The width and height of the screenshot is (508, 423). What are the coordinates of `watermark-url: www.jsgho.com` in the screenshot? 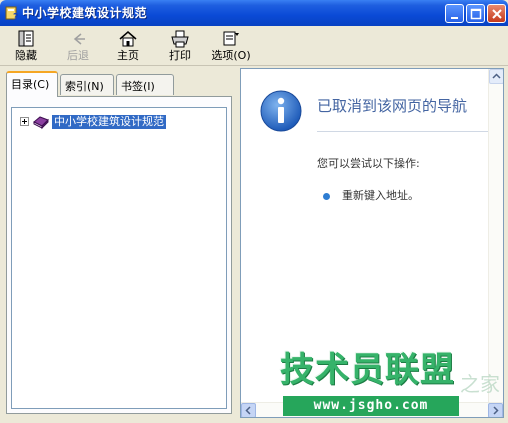 It's located at (371, 406).